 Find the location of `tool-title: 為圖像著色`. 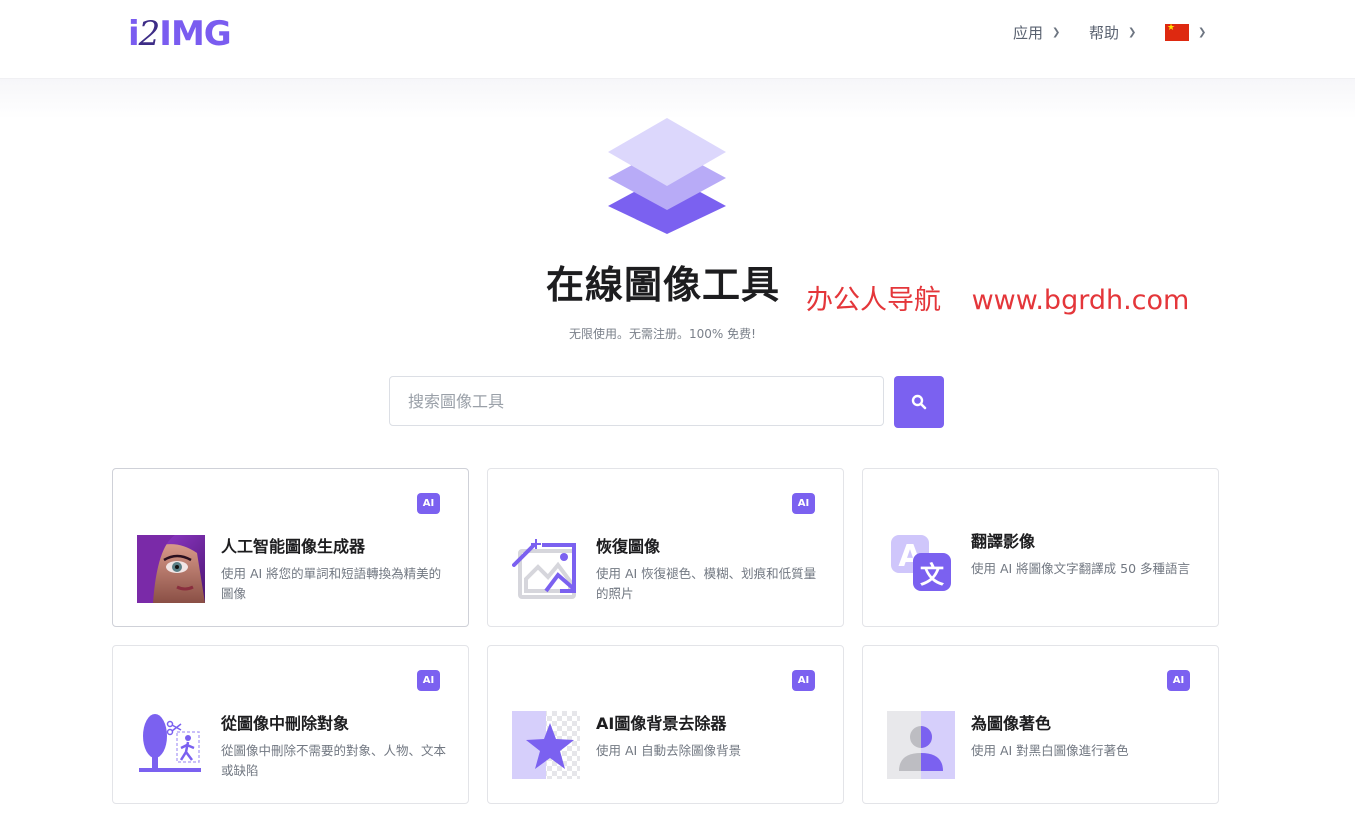

tool-title: 為圖像著色 is located at coordinates (1011, 723).